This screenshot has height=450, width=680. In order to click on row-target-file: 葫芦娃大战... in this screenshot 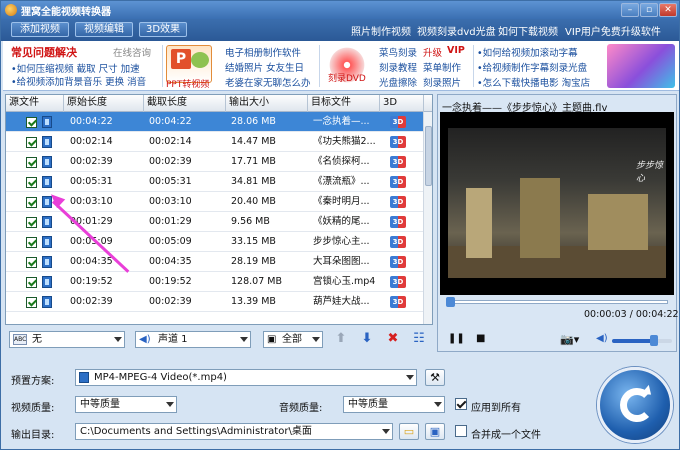, I will do `click(349, 302)`.